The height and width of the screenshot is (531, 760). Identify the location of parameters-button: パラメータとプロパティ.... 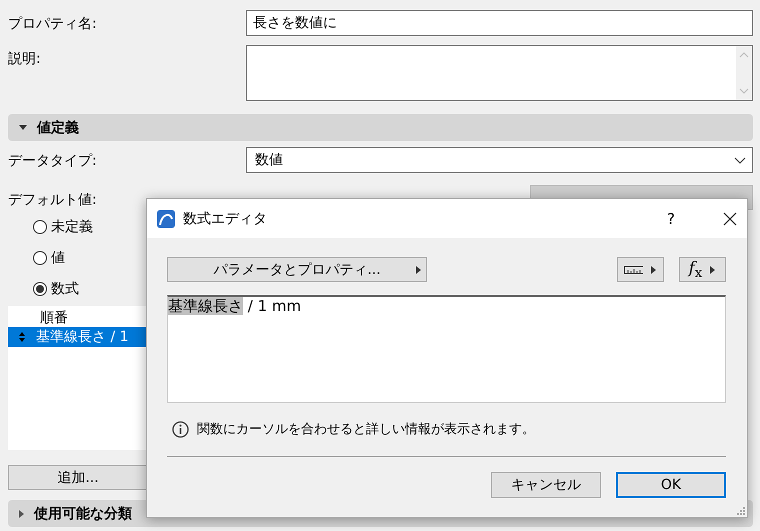
(297, 269).